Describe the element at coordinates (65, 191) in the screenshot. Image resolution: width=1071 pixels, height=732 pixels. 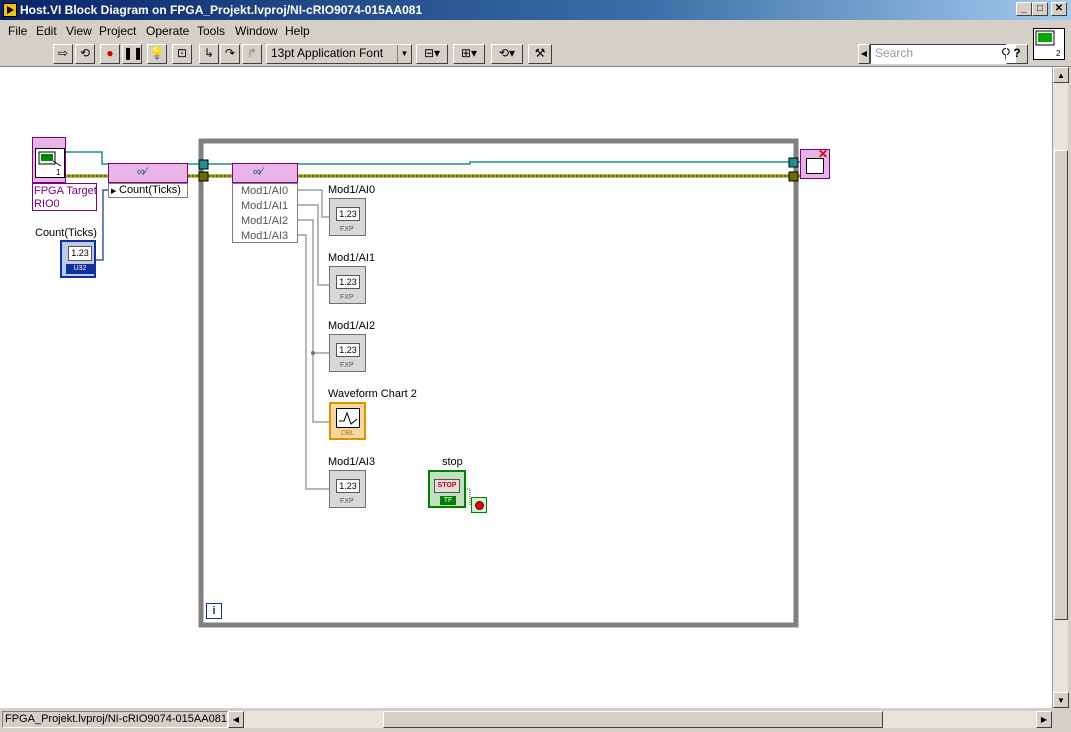
I see `fpga-target-label: FPGA Target` at that location.